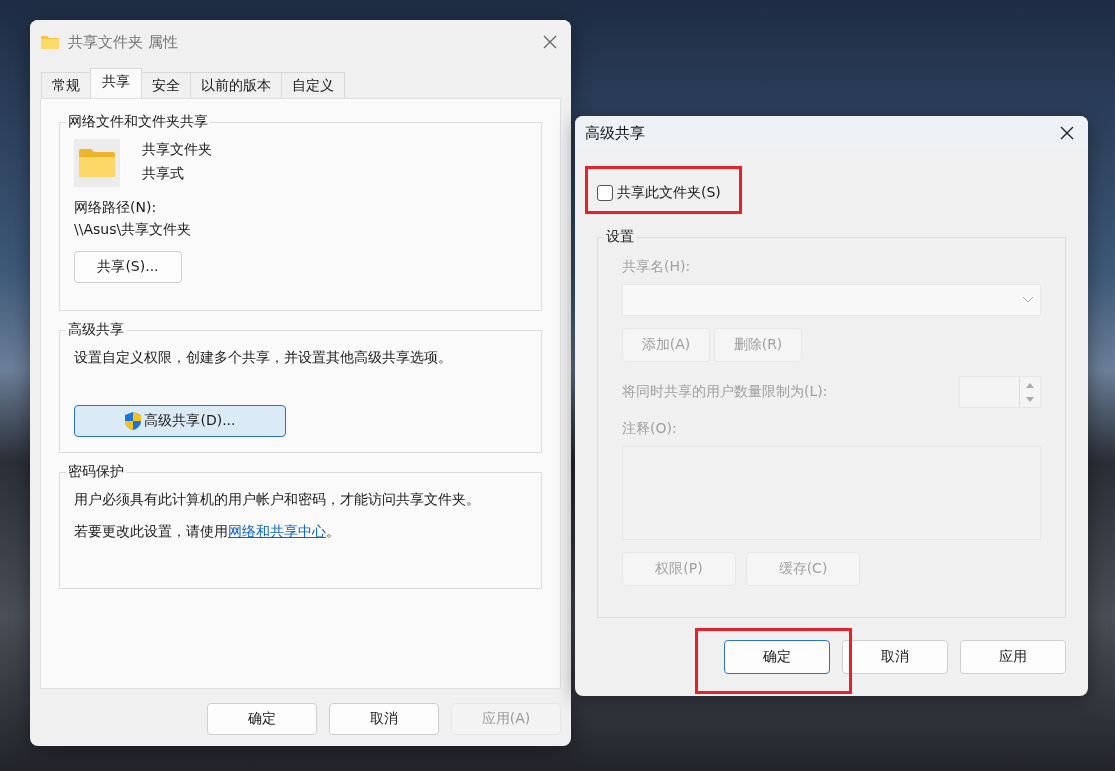 Image resolution: width=1115 pixels, height=771 pixels. What do you see at coordinates (138, 122) in the screenshot?
I see `group-title: 网络文件和文件夹共享` at bounding box center [138, 122].